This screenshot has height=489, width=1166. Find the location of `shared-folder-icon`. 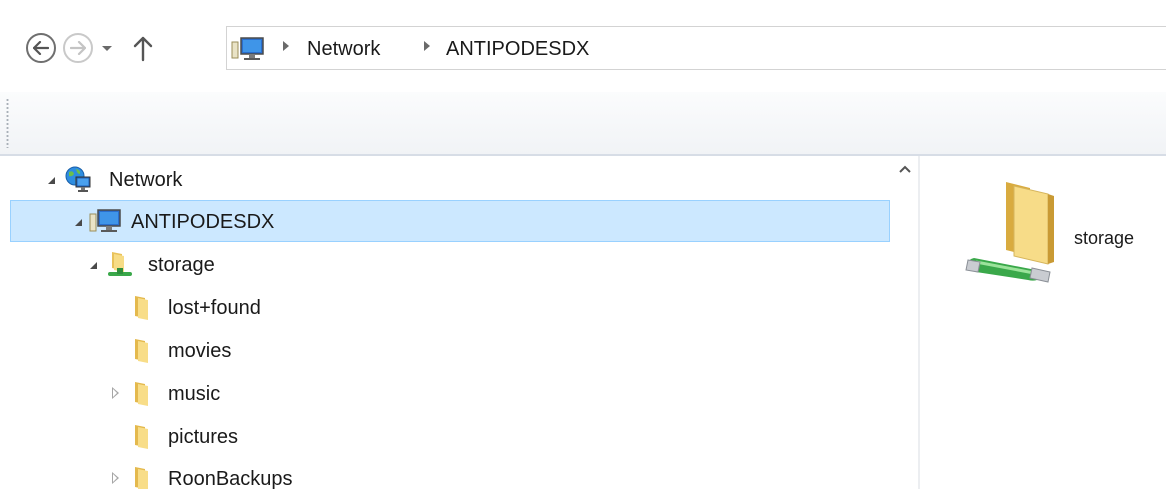

shared-folder-icon is located at coordinates (120, 264).